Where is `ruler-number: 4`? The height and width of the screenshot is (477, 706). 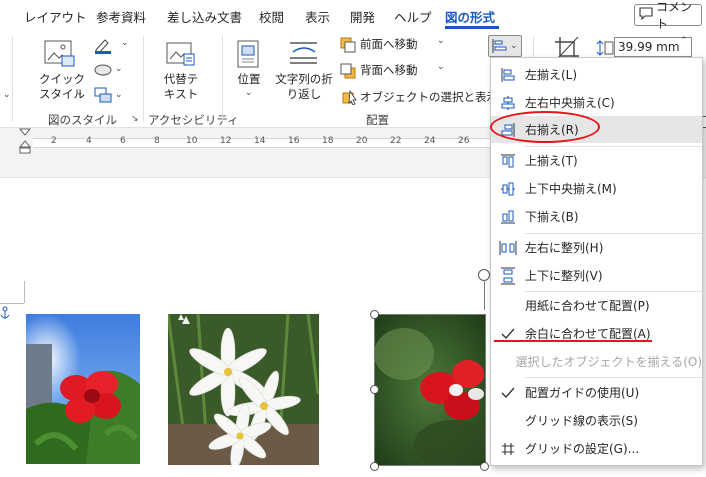 ruler-number: 4 is located at coordinates (89, 141).